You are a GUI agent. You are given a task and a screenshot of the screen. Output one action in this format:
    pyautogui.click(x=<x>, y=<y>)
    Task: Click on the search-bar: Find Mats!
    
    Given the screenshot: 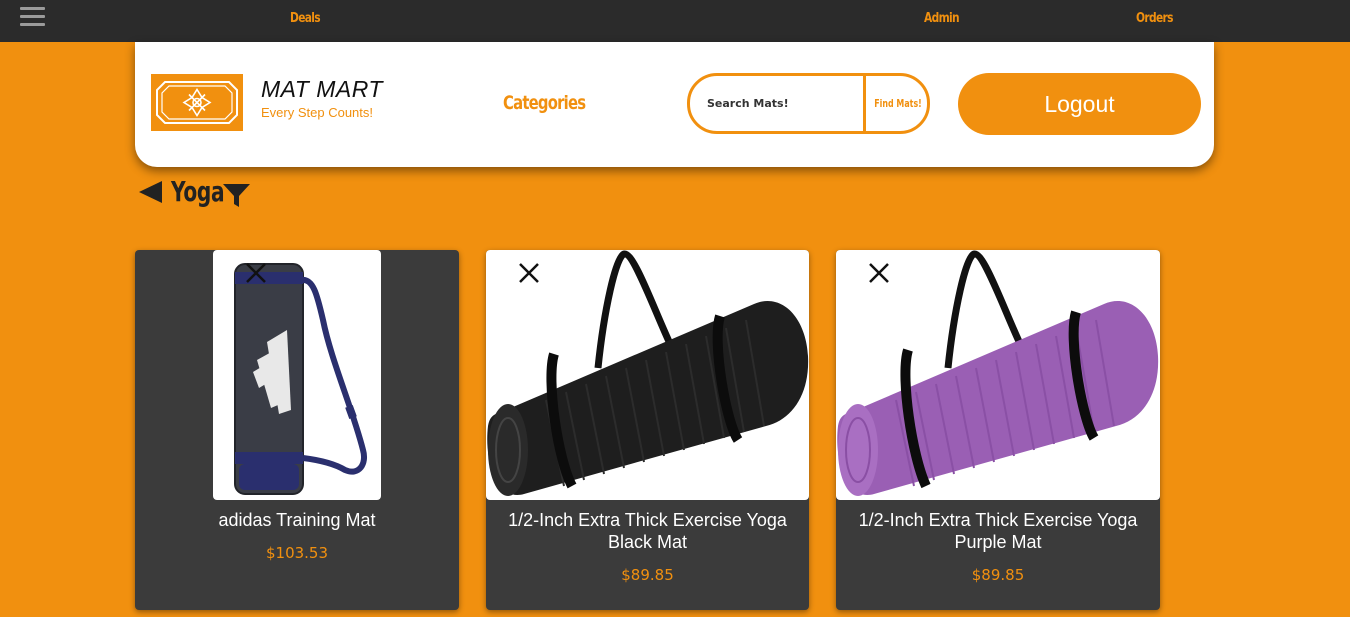 What is the action you would take?
    pyautogui.click(x=808, y=103)
    